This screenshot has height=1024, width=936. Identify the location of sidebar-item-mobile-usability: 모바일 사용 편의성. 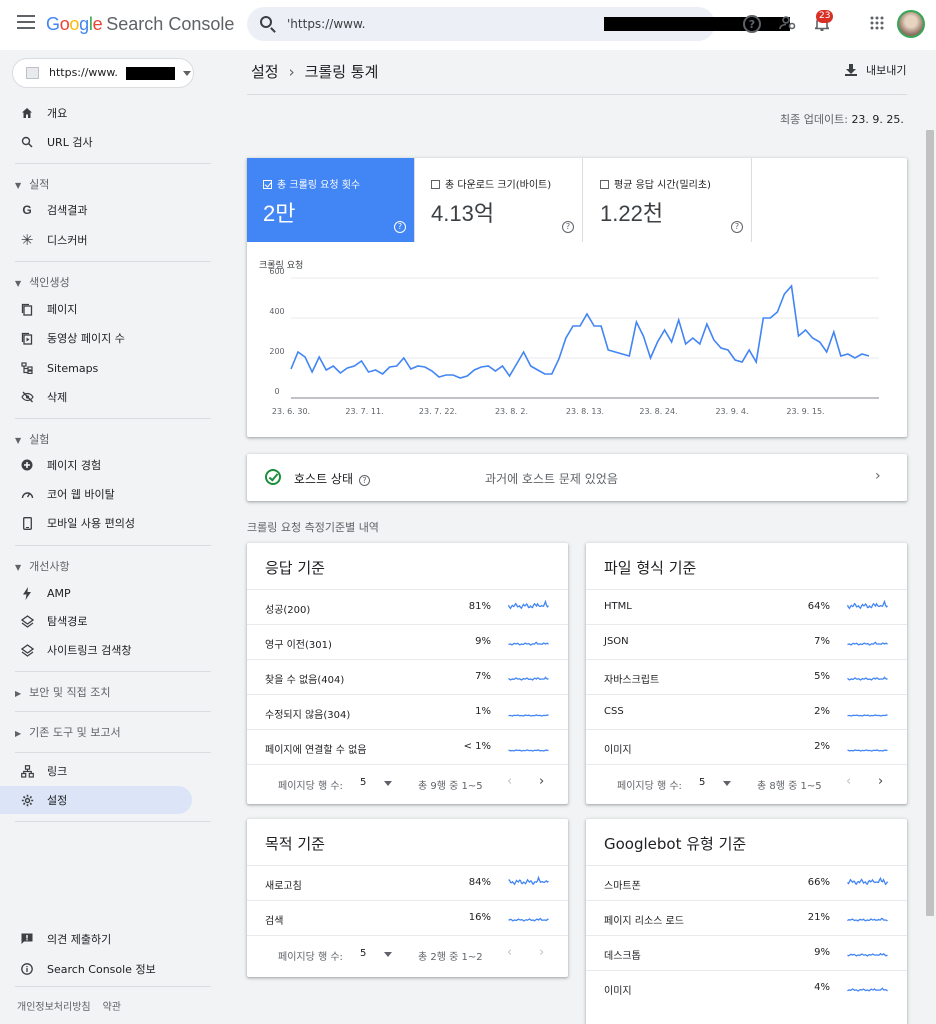
(96, 523).